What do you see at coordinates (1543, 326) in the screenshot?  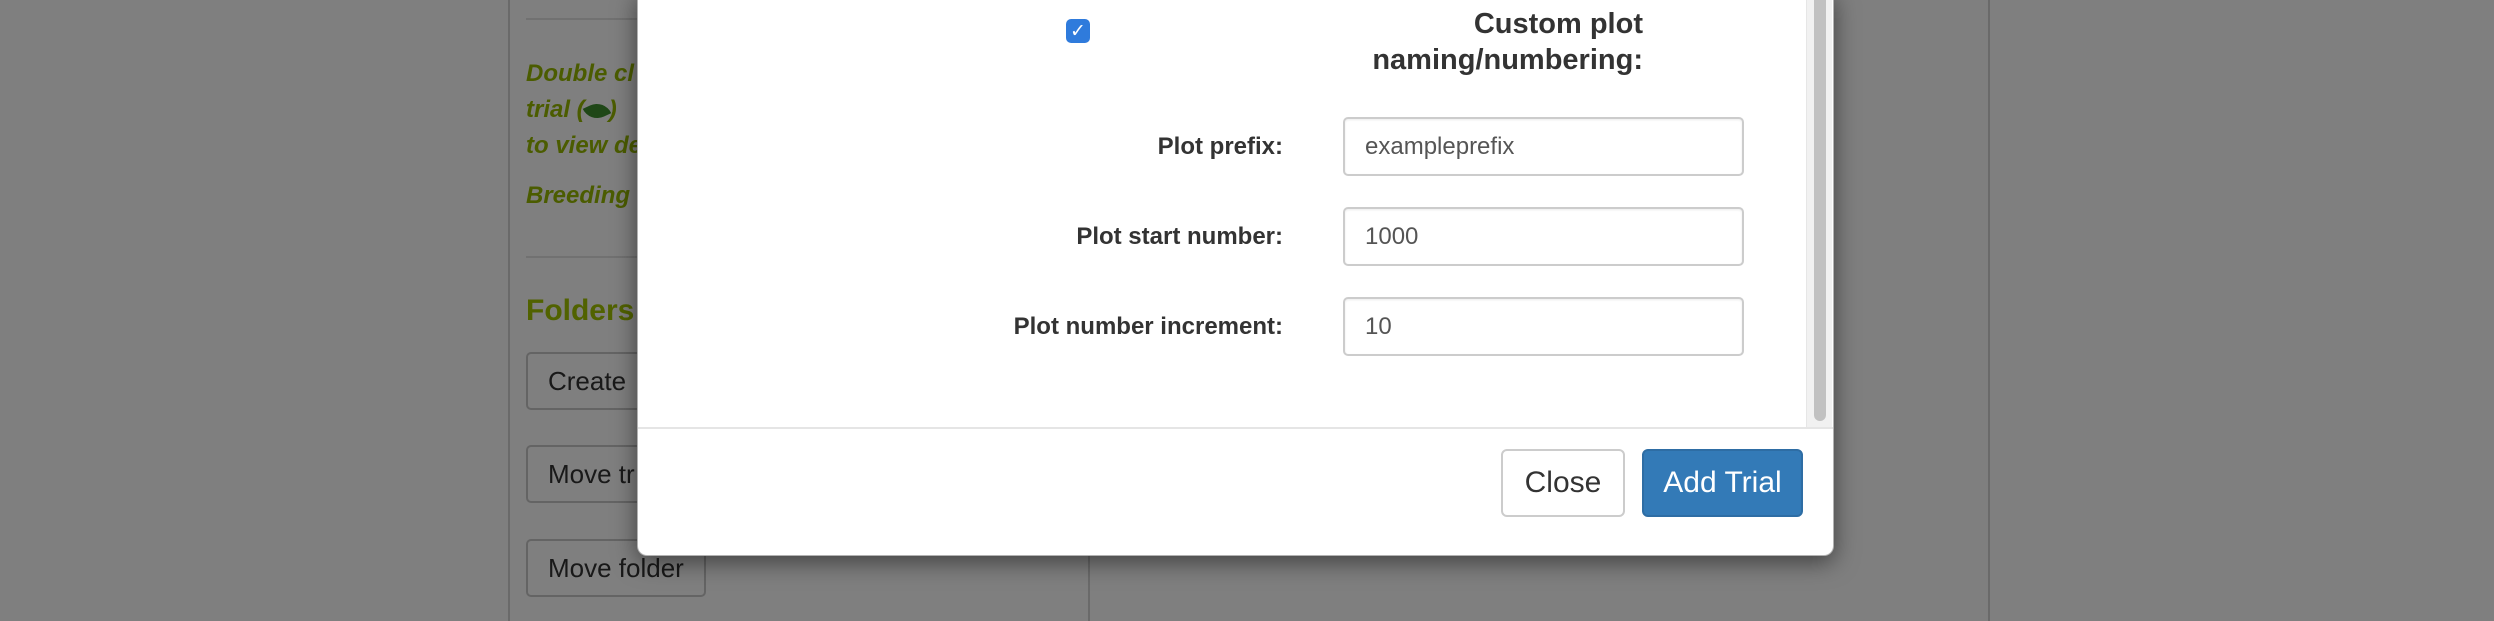 I see `plot-number-increment-input` at bounding box center [1543, 326].